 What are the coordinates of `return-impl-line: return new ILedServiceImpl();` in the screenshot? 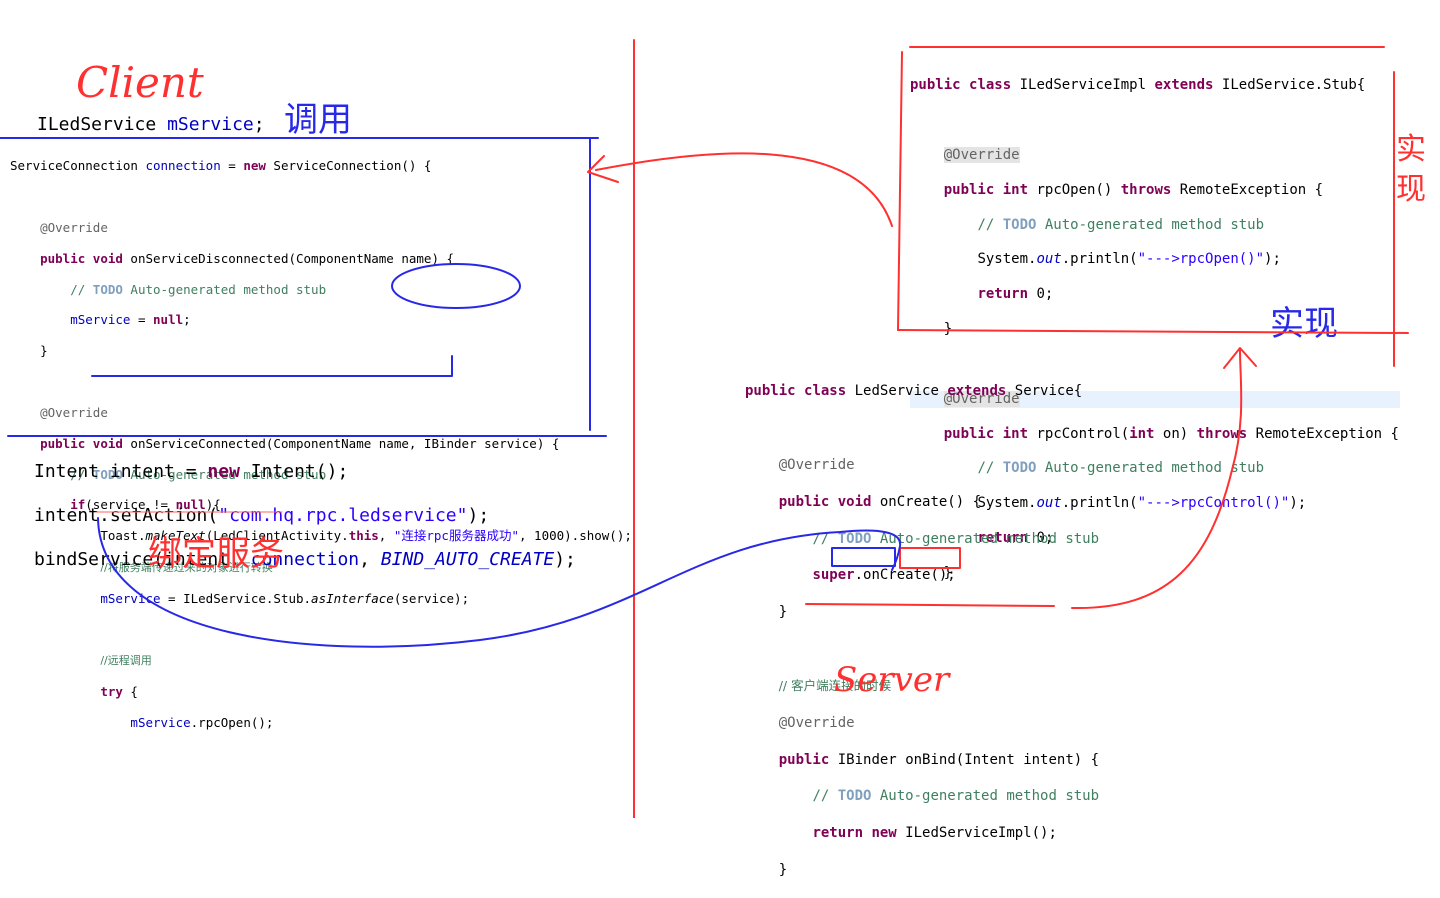 It's located at (934, 833).